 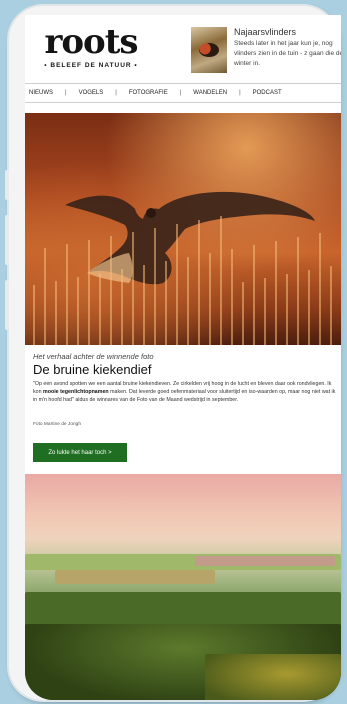 I want to click on article-kicker: Het verhaal achter de winnende foto, so click(x=93, y=356).